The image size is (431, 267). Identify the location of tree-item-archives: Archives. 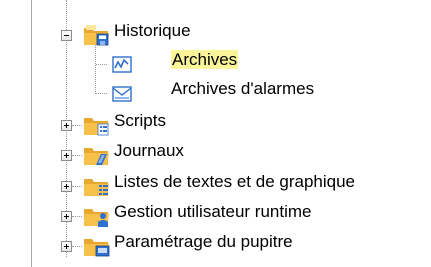
(182, 63).